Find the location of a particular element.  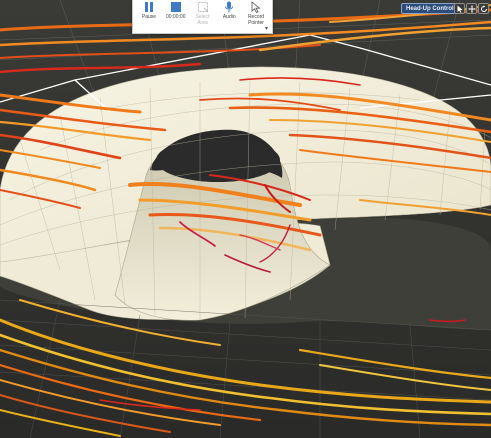

pause-button: Pause is located at coordinates (149, 15).